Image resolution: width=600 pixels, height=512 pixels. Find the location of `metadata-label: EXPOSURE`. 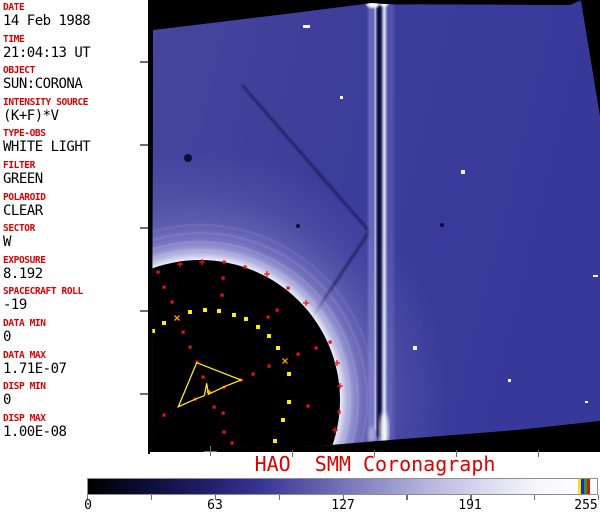

metadata-label: EXPOSURE is located at coordinates (24, 260).